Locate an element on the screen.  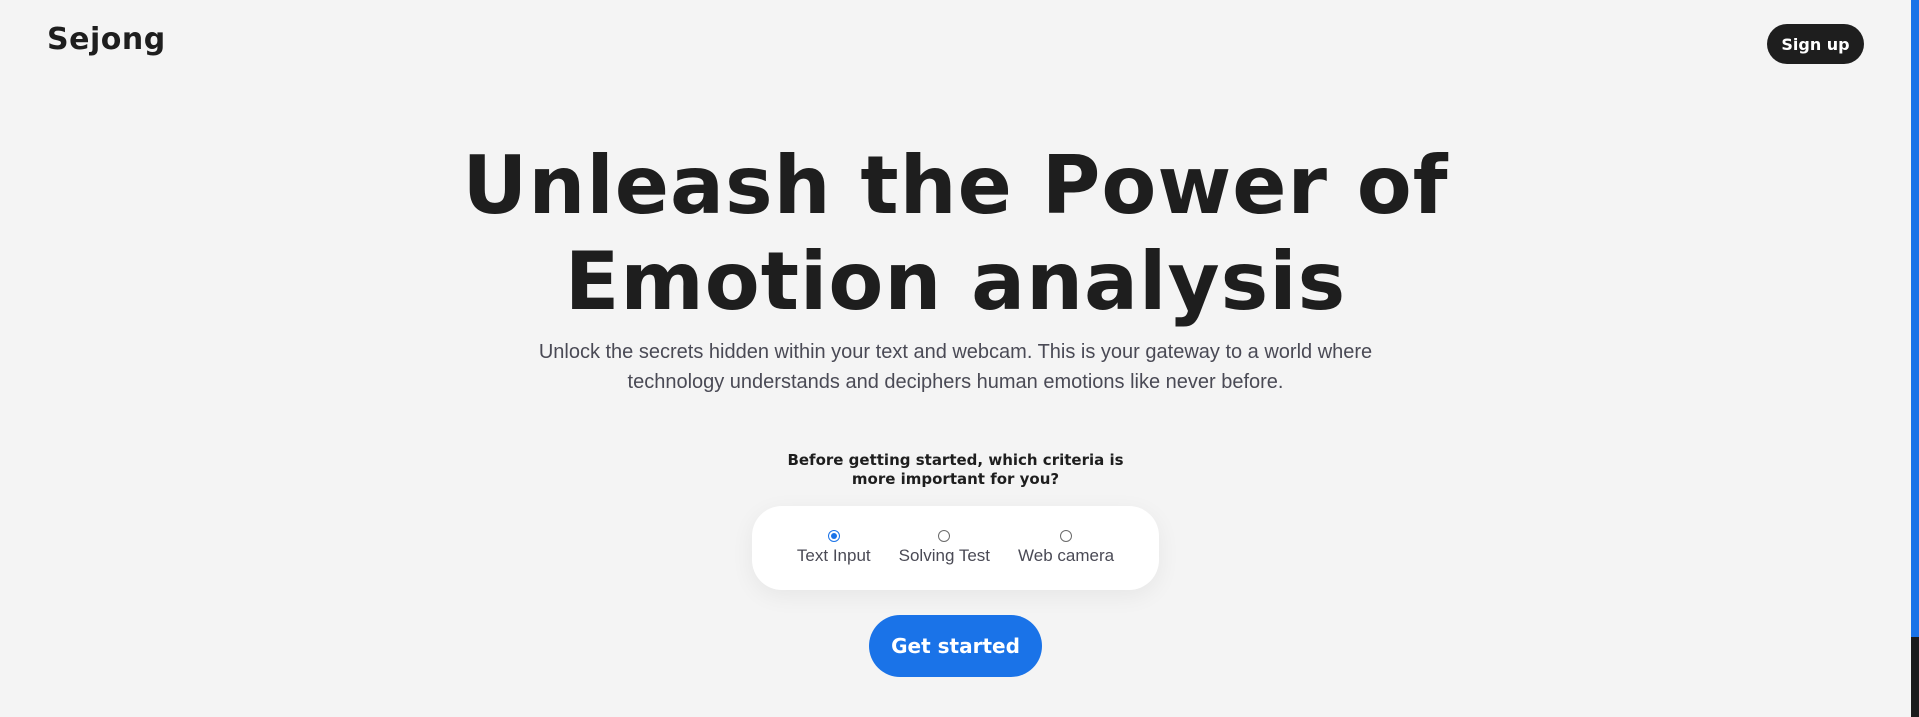
option-web-camera: Web camera is located at coordinates (1066, 548).